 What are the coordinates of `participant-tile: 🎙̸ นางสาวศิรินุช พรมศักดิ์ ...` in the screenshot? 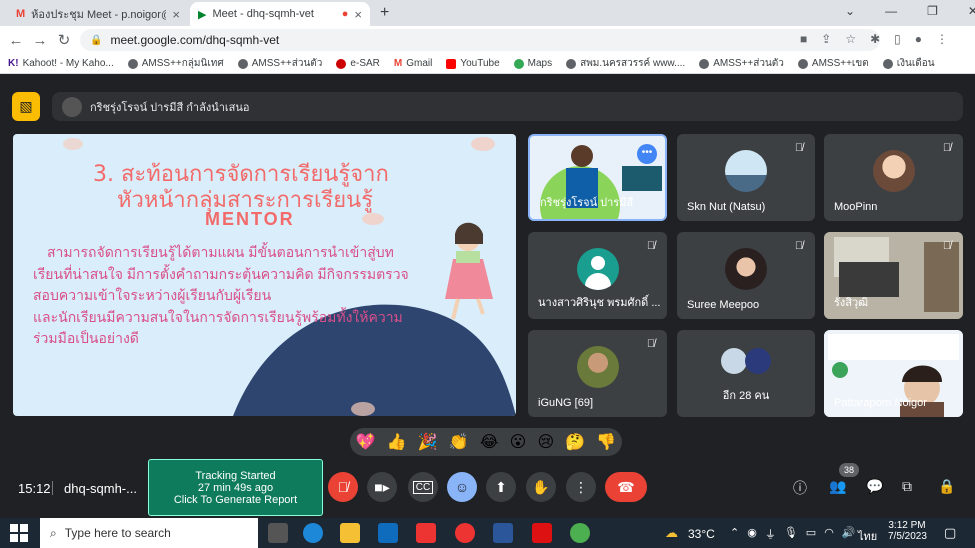 It's located at (597, 275).